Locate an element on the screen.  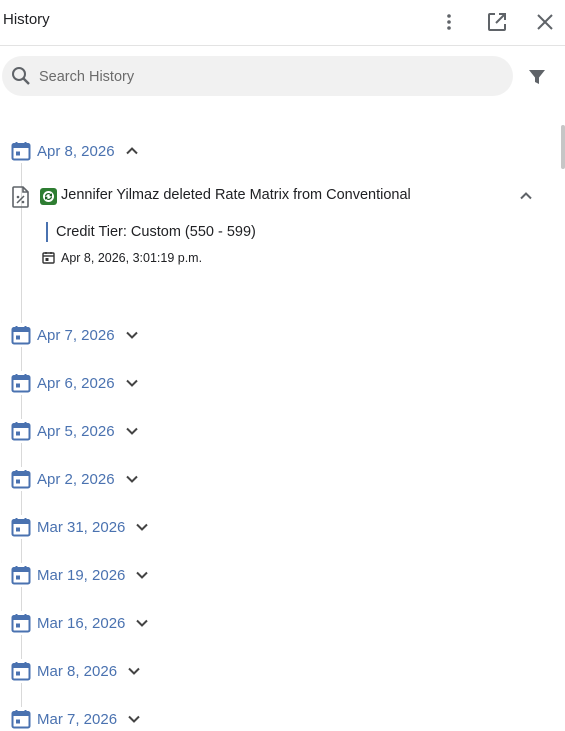
close-icon is located at coordinates (545, 22).